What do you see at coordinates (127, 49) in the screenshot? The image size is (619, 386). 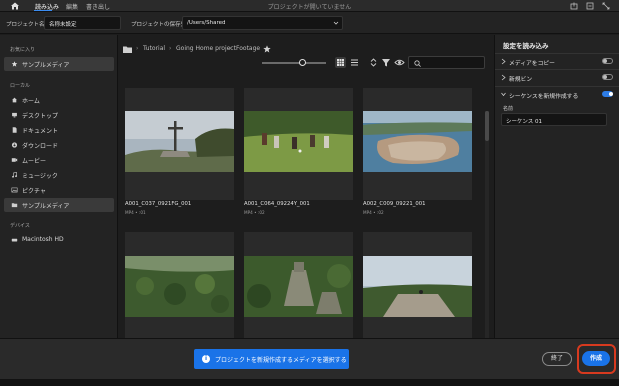 I see `folder-icon` at bounding box center [127, 49].